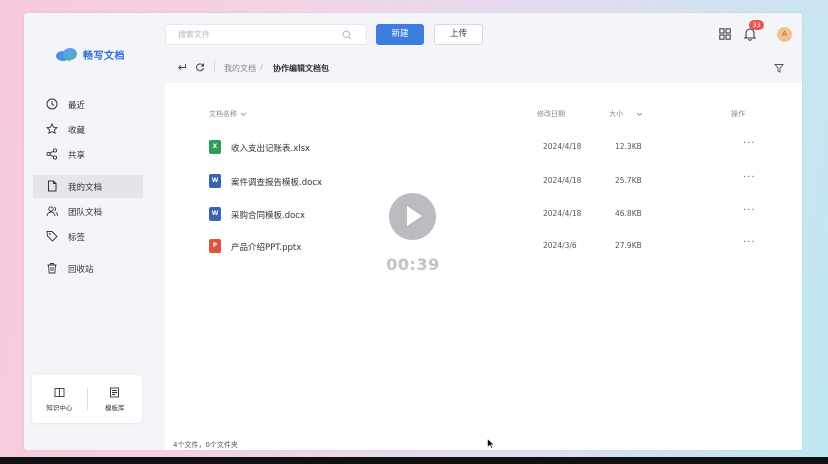 This screenshot has width=828, height=464. Describe the element at coordinates (779, 68) in the screenshot. I see `filter-icon` at that location.